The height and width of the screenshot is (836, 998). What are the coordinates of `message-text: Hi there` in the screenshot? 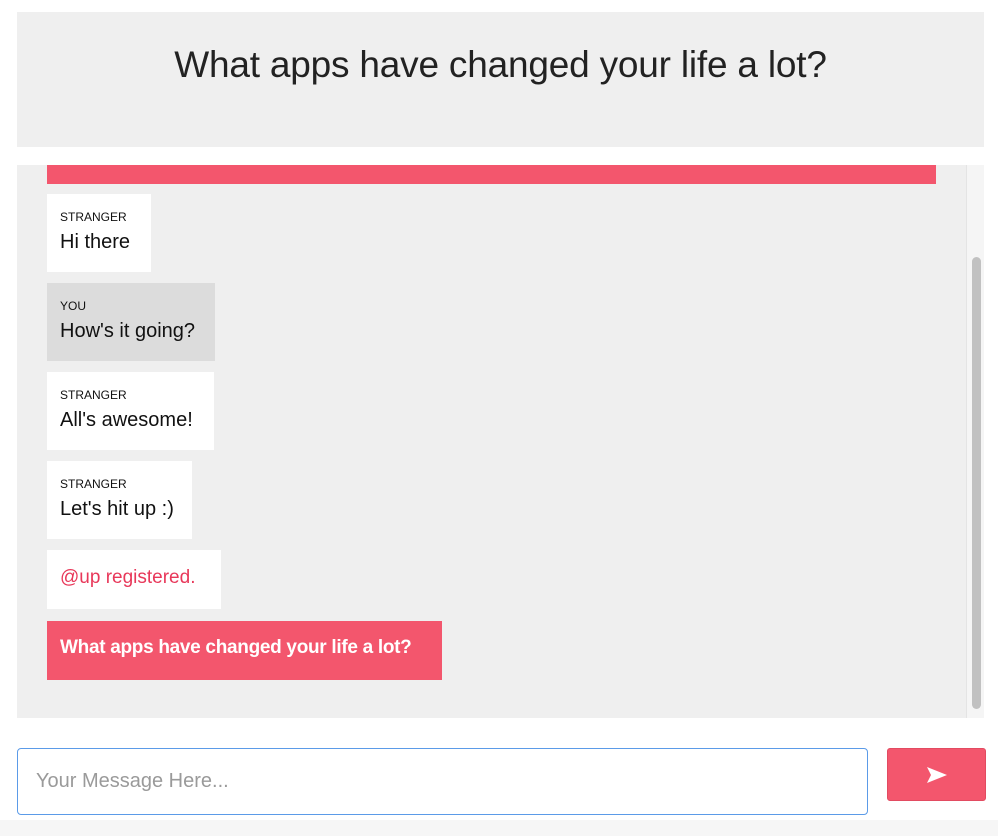 It's located at (95, 242).